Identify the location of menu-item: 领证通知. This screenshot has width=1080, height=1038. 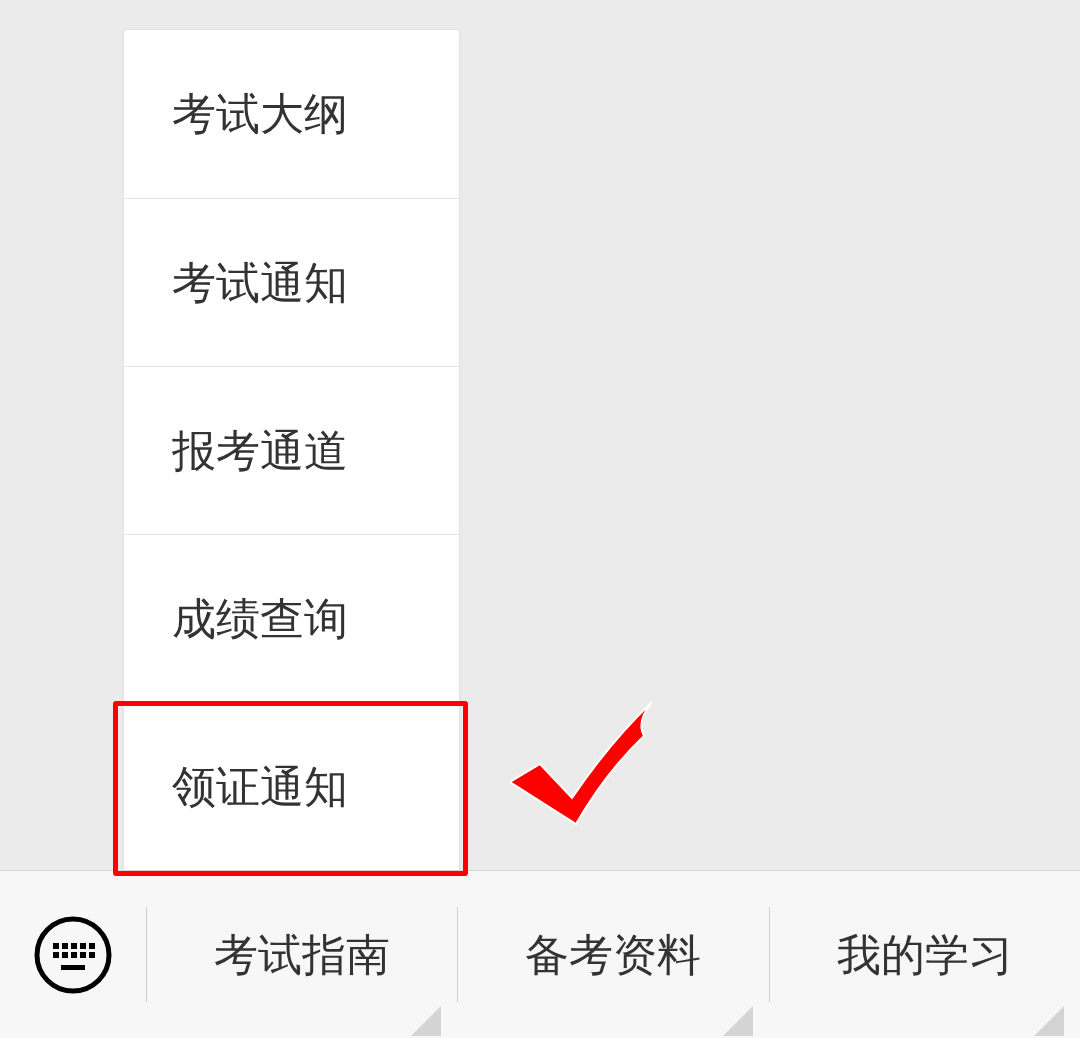
(260, 786).